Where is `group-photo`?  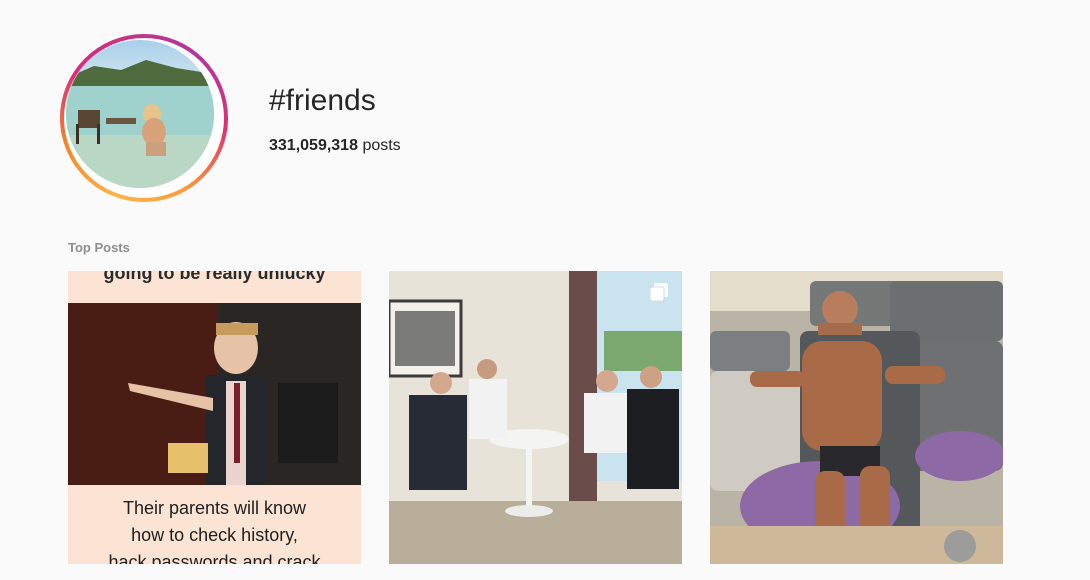 group-photo is located at coordinates (535, 417).